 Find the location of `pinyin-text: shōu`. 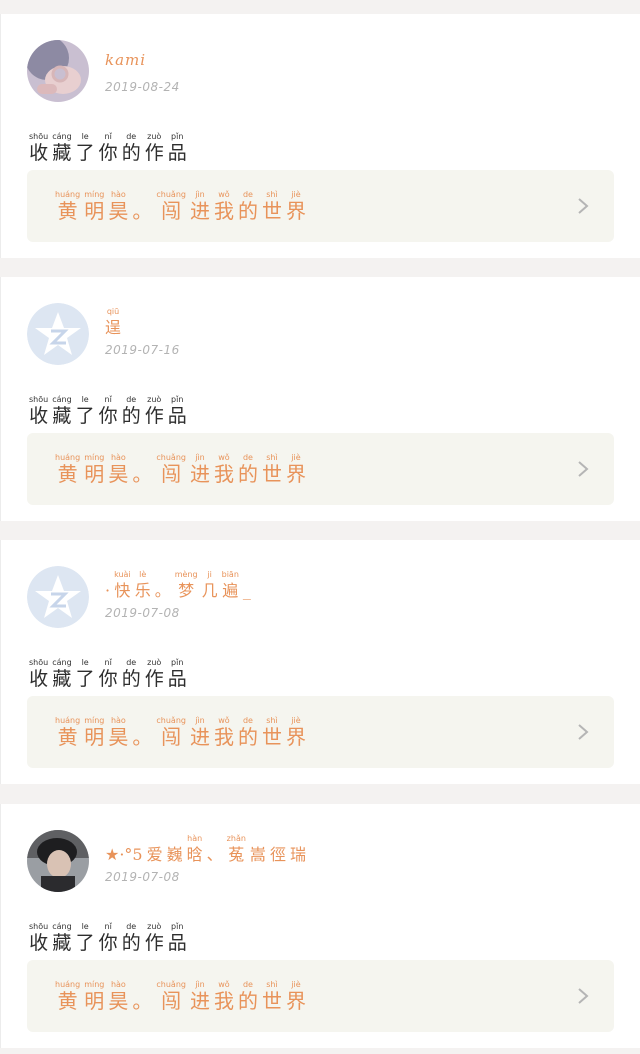

pinyin-text: shōu is located at coordinates (39, 662).